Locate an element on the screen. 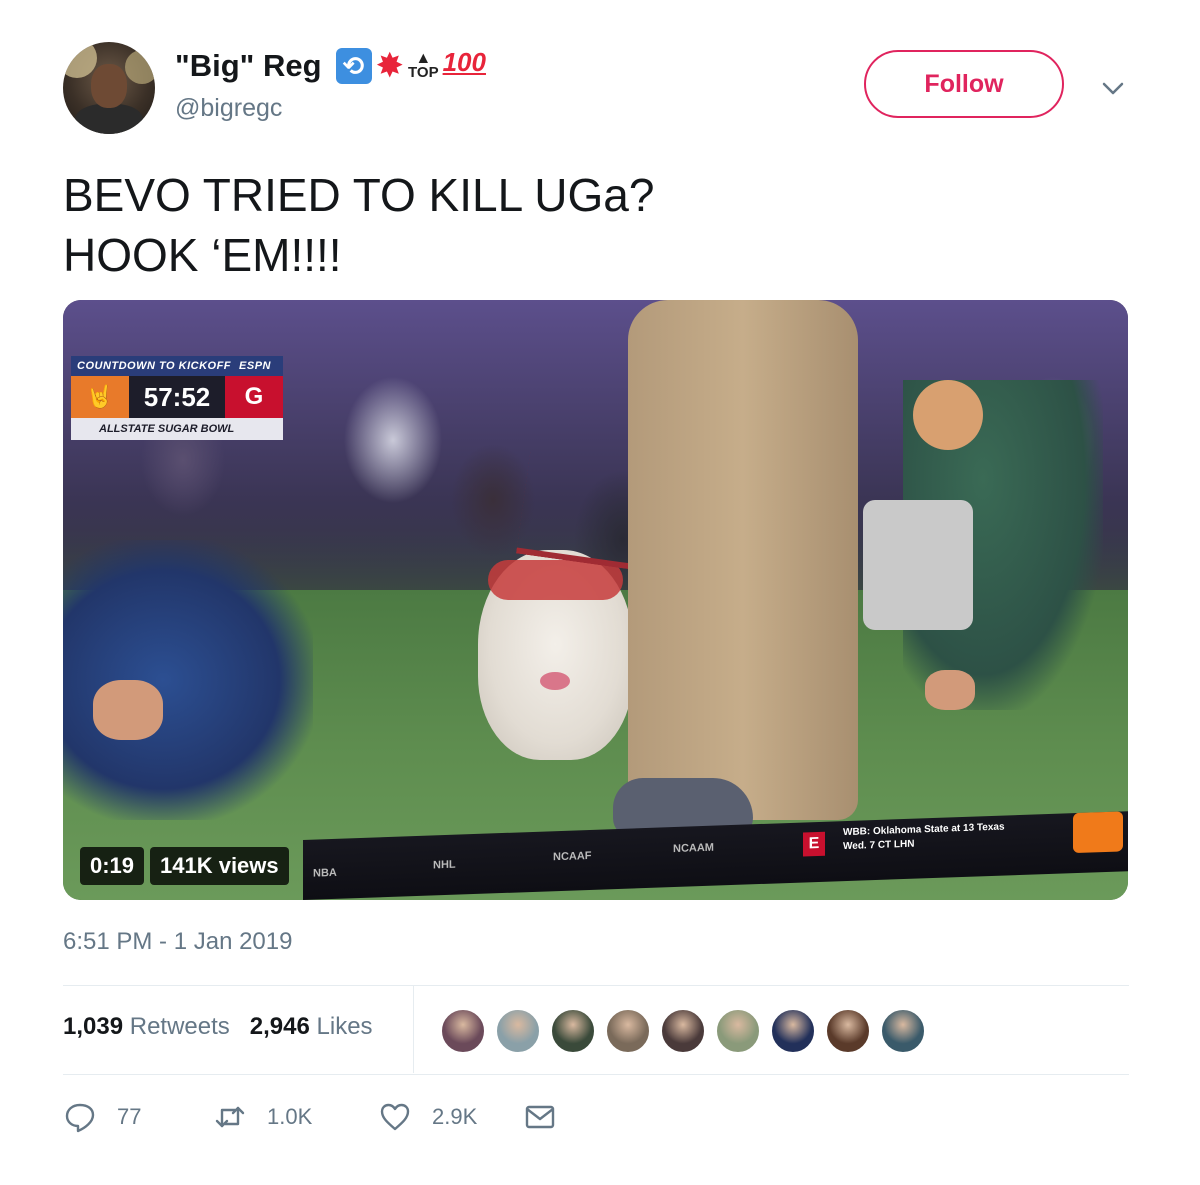 Image resolution: width=1200 pixels, height=1185 pixels. envelope-icon is located at coordinates (540, 1117).